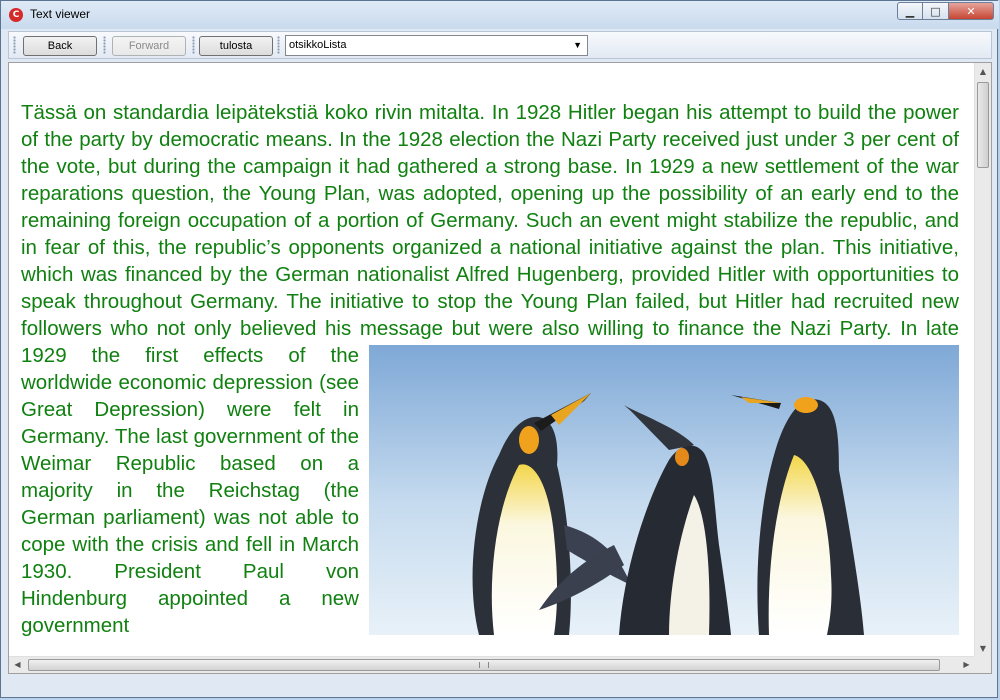 The width and height of the screenshot is (1000, 700). Describe the element at coordinates (318, 45) in the screenshot. I see `dropdown-value: otsikkoLista` at that location.